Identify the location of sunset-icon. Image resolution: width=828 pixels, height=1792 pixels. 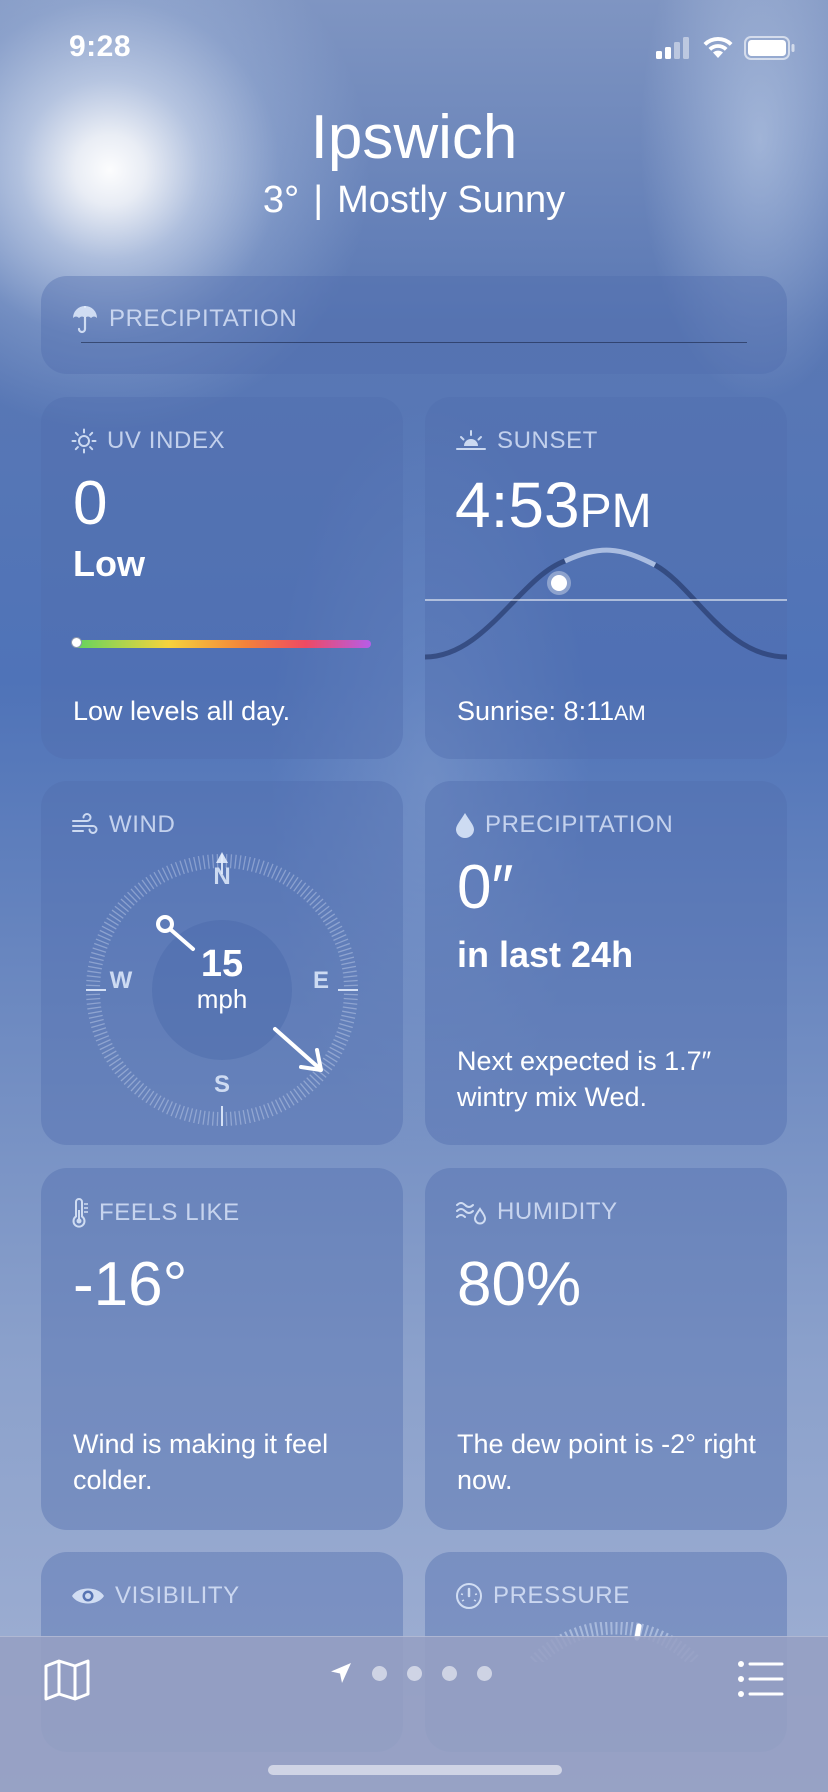
(471, 440).